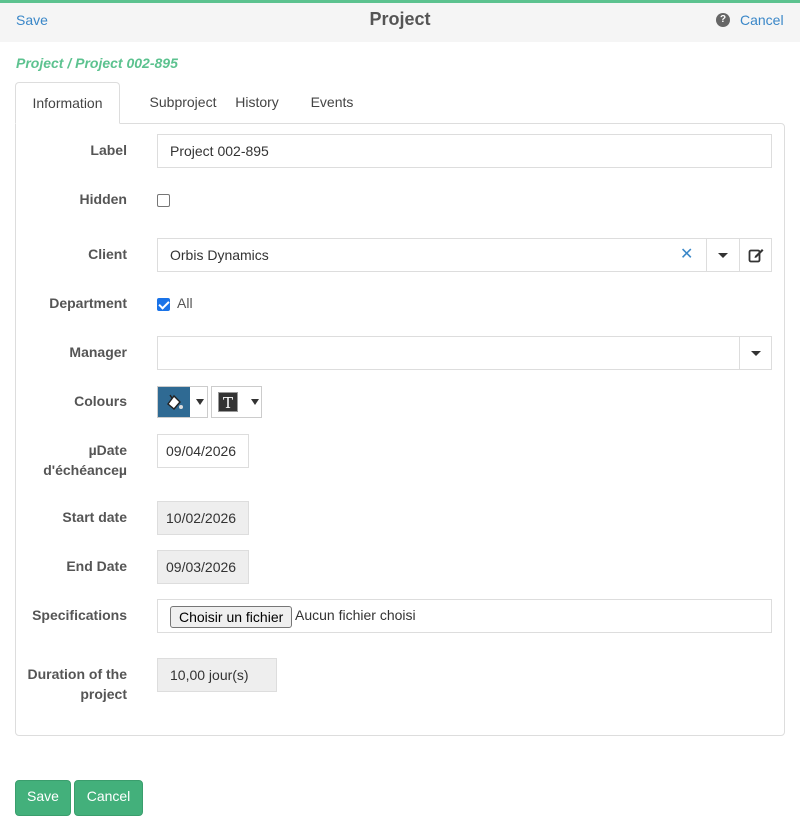 This screenshot has width=800, height=816. Describe the element at coordinates (464, 616) in the screenshot. I see `specifications-file-input: Choisir un fichier Aucun fichier choisi` at that location.